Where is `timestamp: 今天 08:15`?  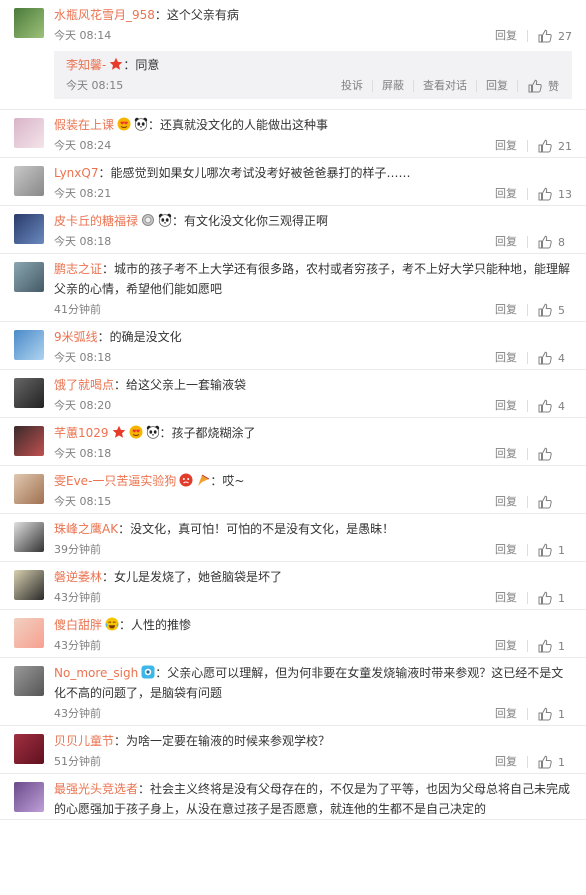 timestamp: 今天 08:15 is located at coordinates (95, 85).